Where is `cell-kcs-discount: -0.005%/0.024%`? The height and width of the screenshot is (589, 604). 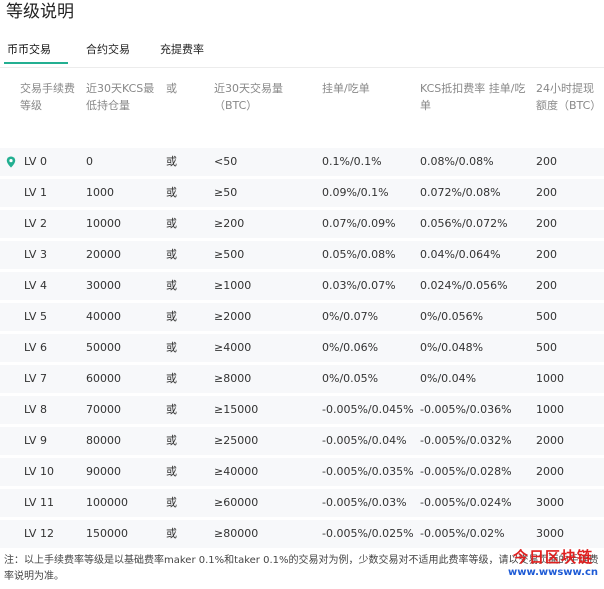 cell-kcs-discount: -0.005%/0.024% is located at coordinates (466, 502).